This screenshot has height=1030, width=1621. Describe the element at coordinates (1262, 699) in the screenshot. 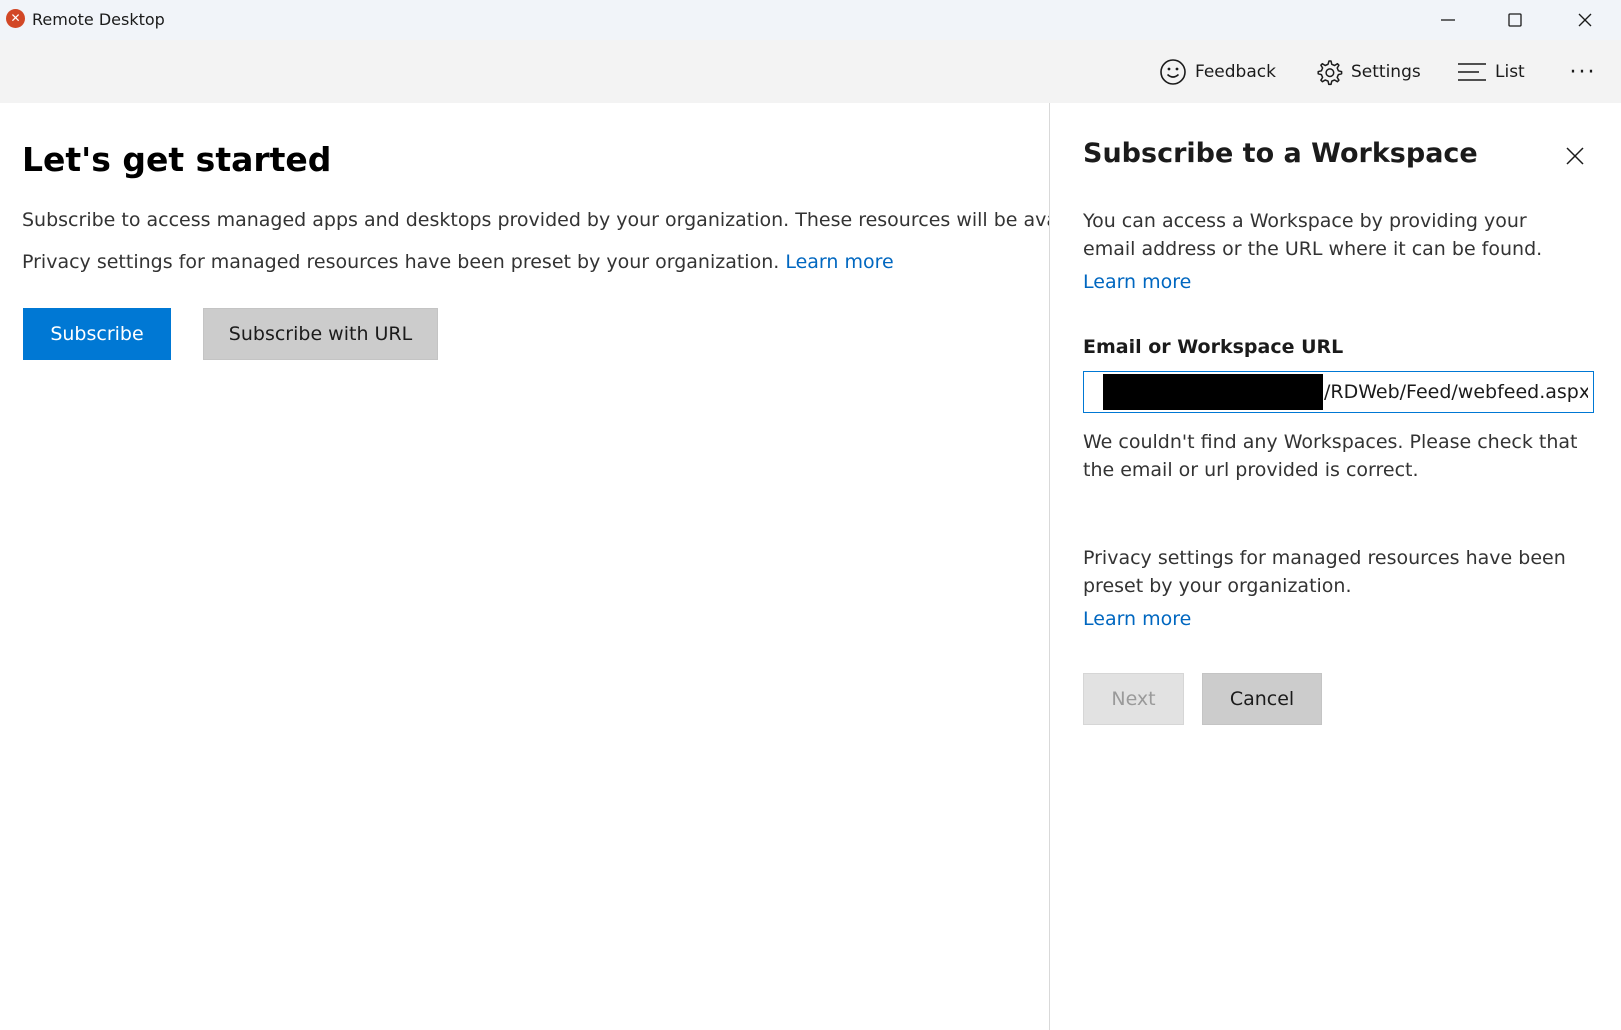

I see `cancel-button: Cancel` at that location.